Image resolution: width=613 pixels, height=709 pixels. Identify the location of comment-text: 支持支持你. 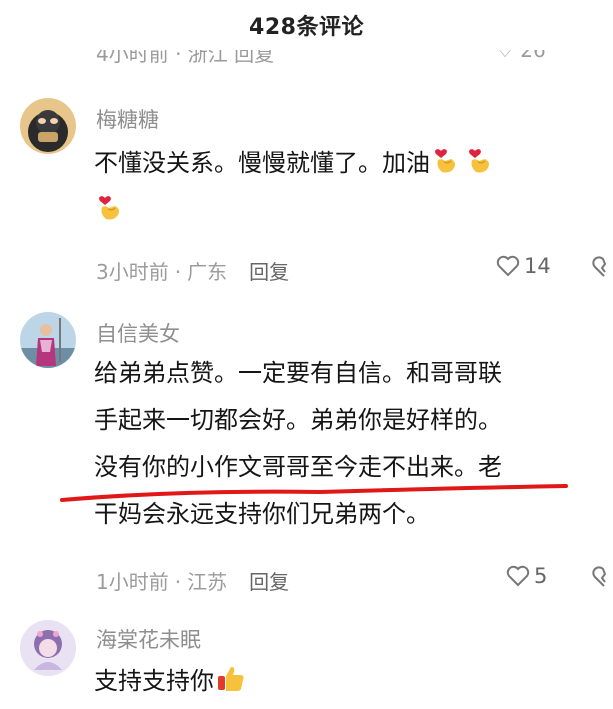
(353, 681).